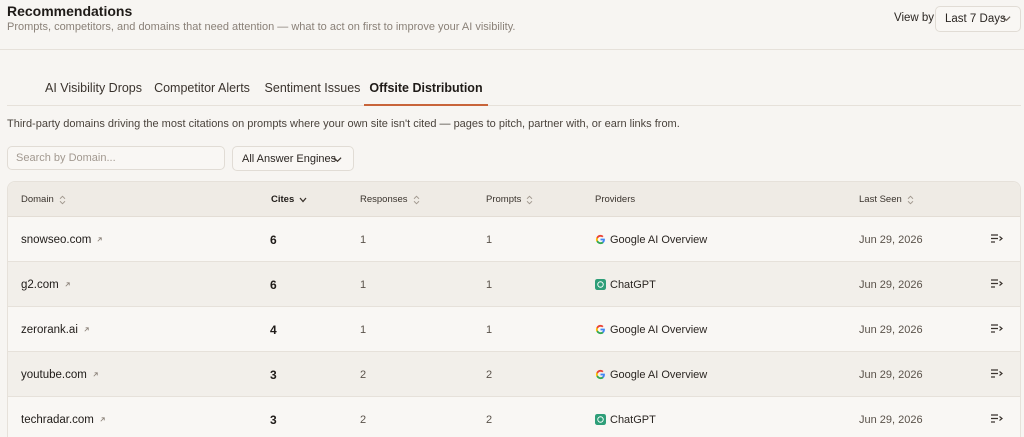 The image size is (1024, 437). Describe the element at coordinates (283, 199) in the screenshot. I see `column-label: Cites` at that location.